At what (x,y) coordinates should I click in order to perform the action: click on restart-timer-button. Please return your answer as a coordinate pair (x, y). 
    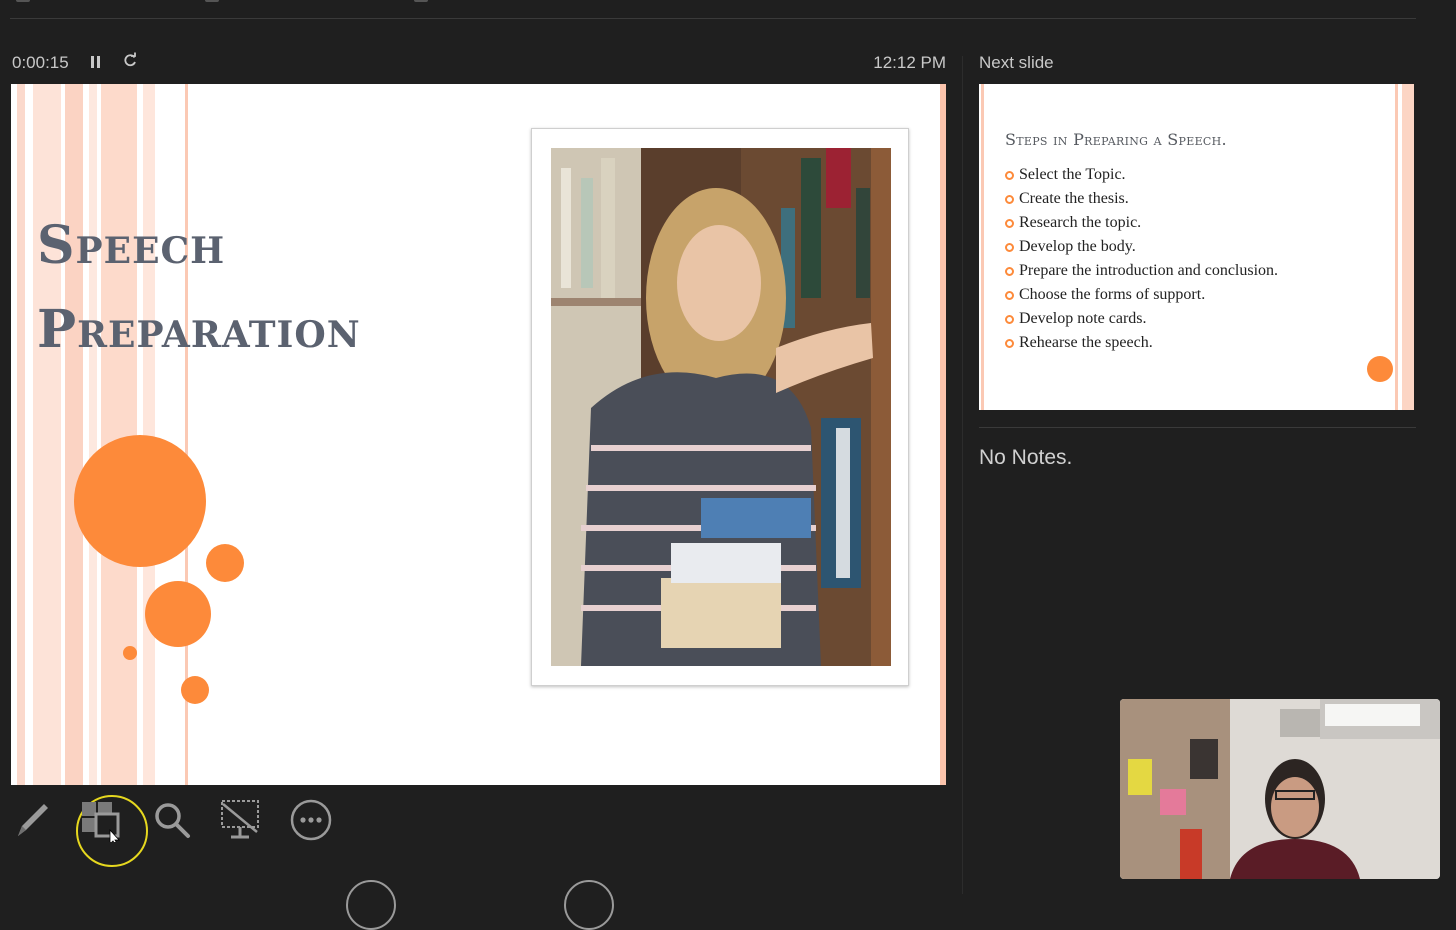
    Looking at the image, I should click on (130, 62).